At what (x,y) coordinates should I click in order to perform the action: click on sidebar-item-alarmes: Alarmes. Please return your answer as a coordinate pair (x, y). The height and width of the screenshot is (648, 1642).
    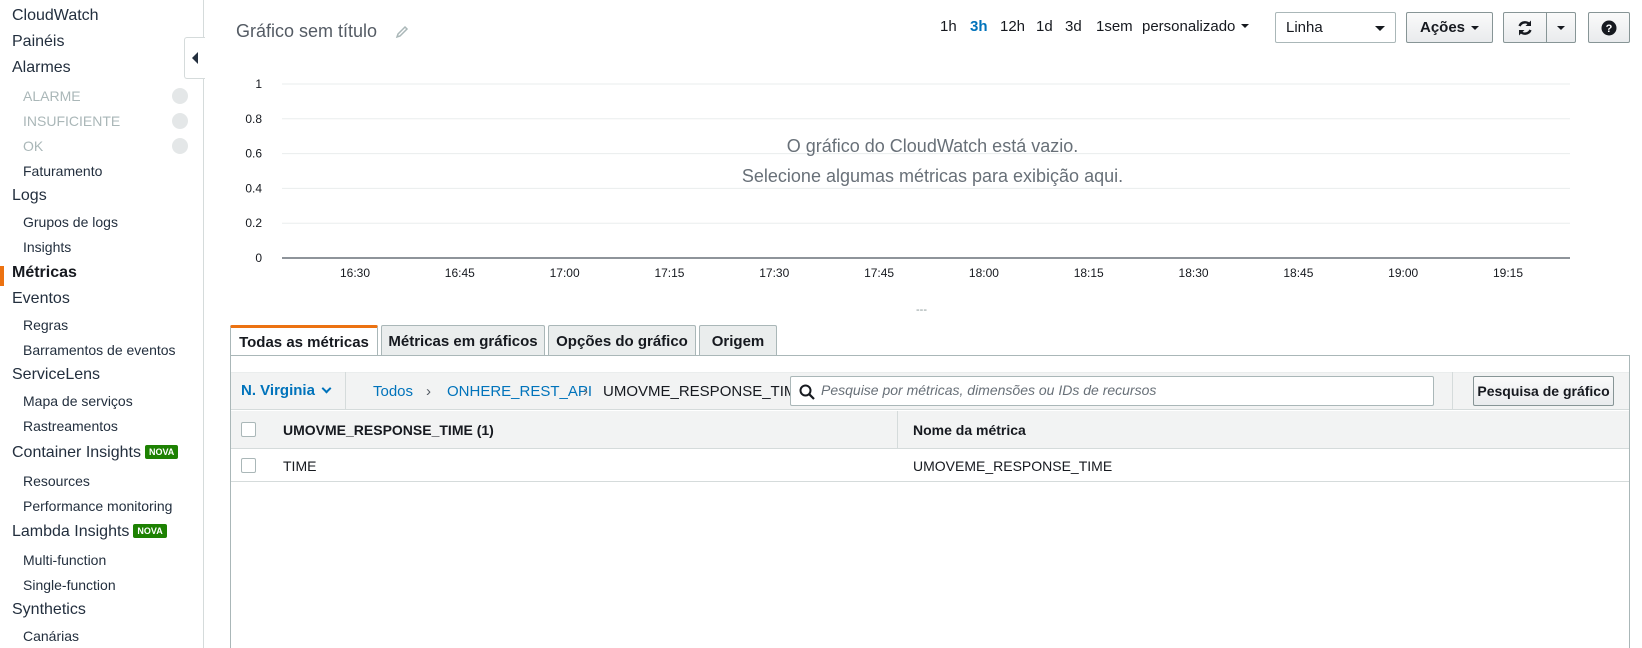
    Looking at the image, I should click on (41, 68).